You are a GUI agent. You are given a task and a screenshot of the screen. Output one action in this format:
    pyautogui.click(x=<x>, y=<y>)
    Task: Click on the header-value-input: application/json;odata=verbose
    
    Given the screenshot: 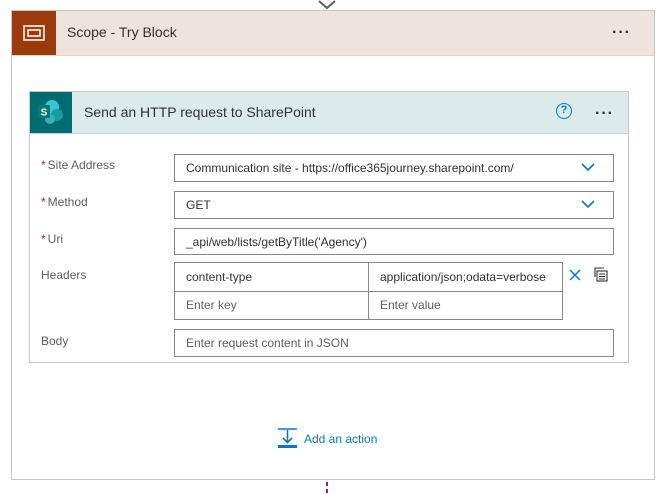 What is the action you would take?
    pyautogui.click(x=465, y=277)
    